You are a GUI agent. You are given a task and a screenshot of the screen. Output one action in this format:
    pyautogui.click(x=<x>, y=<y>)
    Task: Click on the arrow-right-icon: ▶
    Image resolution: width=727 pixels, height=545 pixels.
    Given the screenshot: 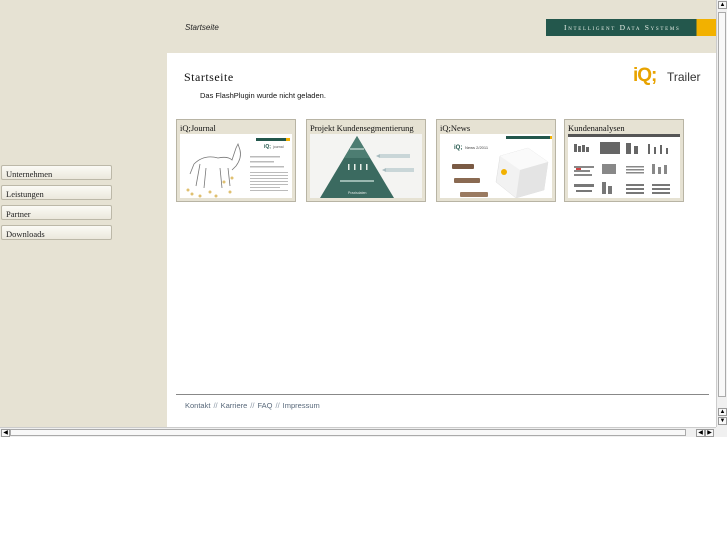 What is the action you would take?
    pyautogui.click(x=709, y=433)
    